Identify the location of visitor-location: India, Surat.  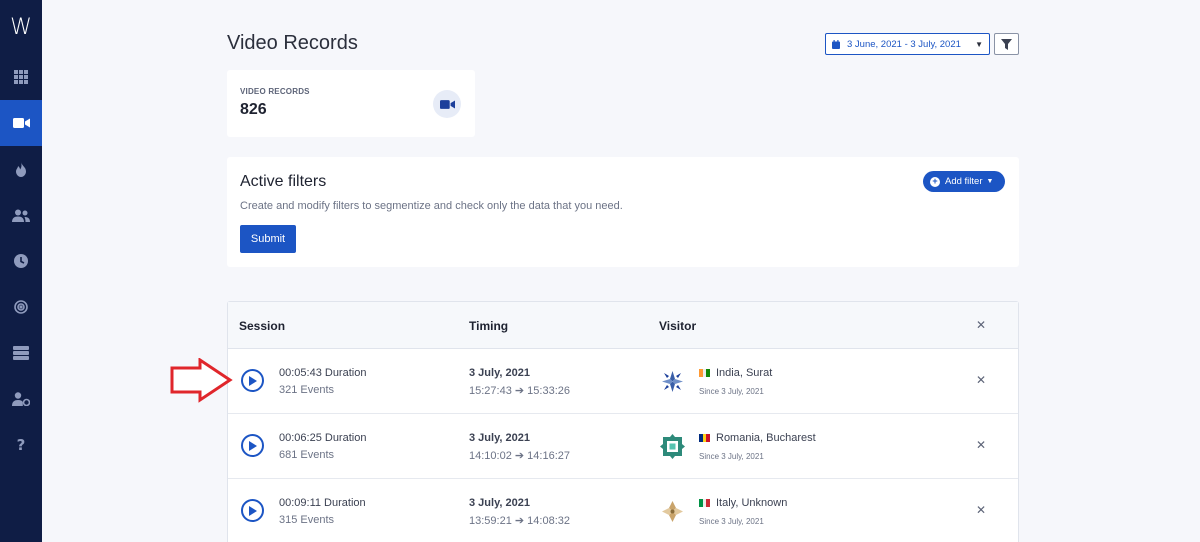
(744, 373).